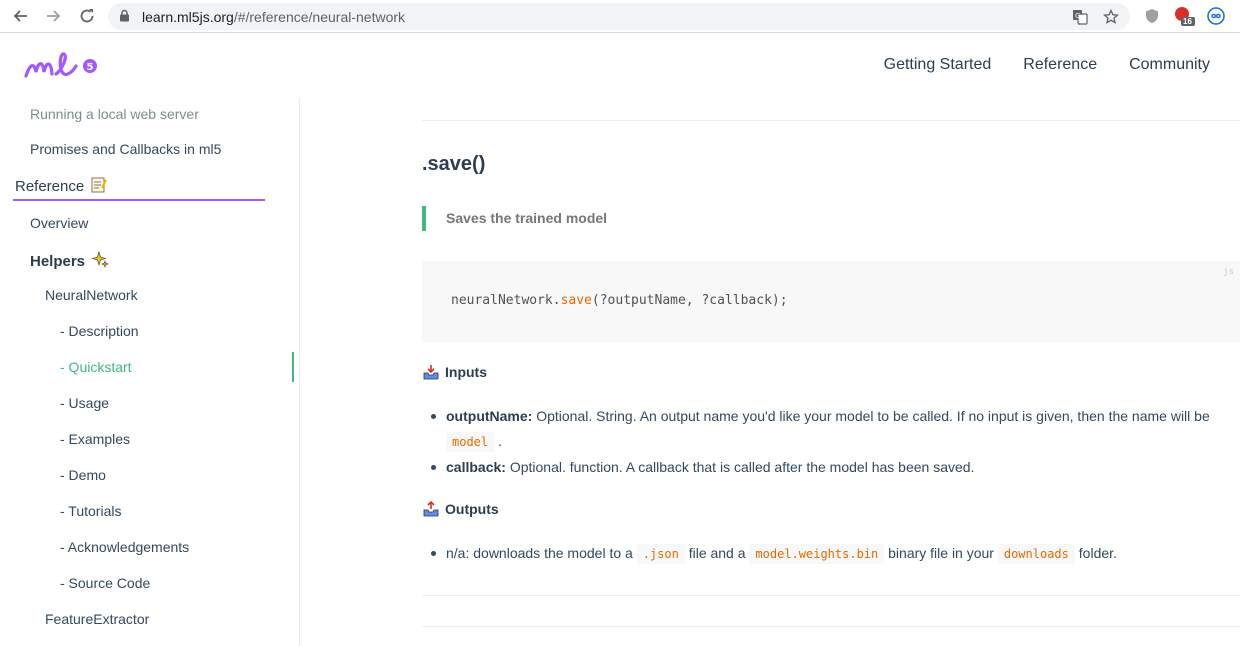 The height and width of the screenshot is (646, 1240). I want to click on translate-icon: G, so click(1080, 17).